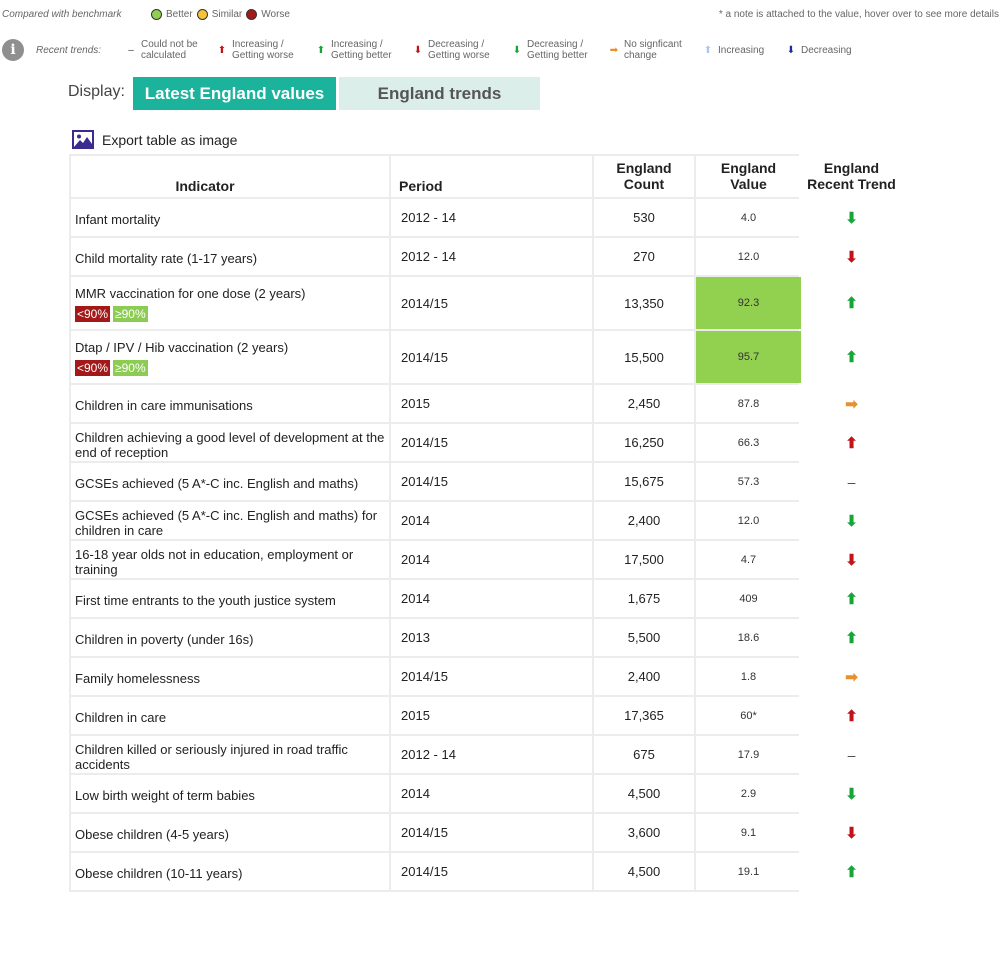 Image resolution: width=1003 pixels, height=955 pixels. What do you see at coordinates (851, 637) in the screenshot?
I see `trend-cell: ⬆` at bounding box center [851, 637].